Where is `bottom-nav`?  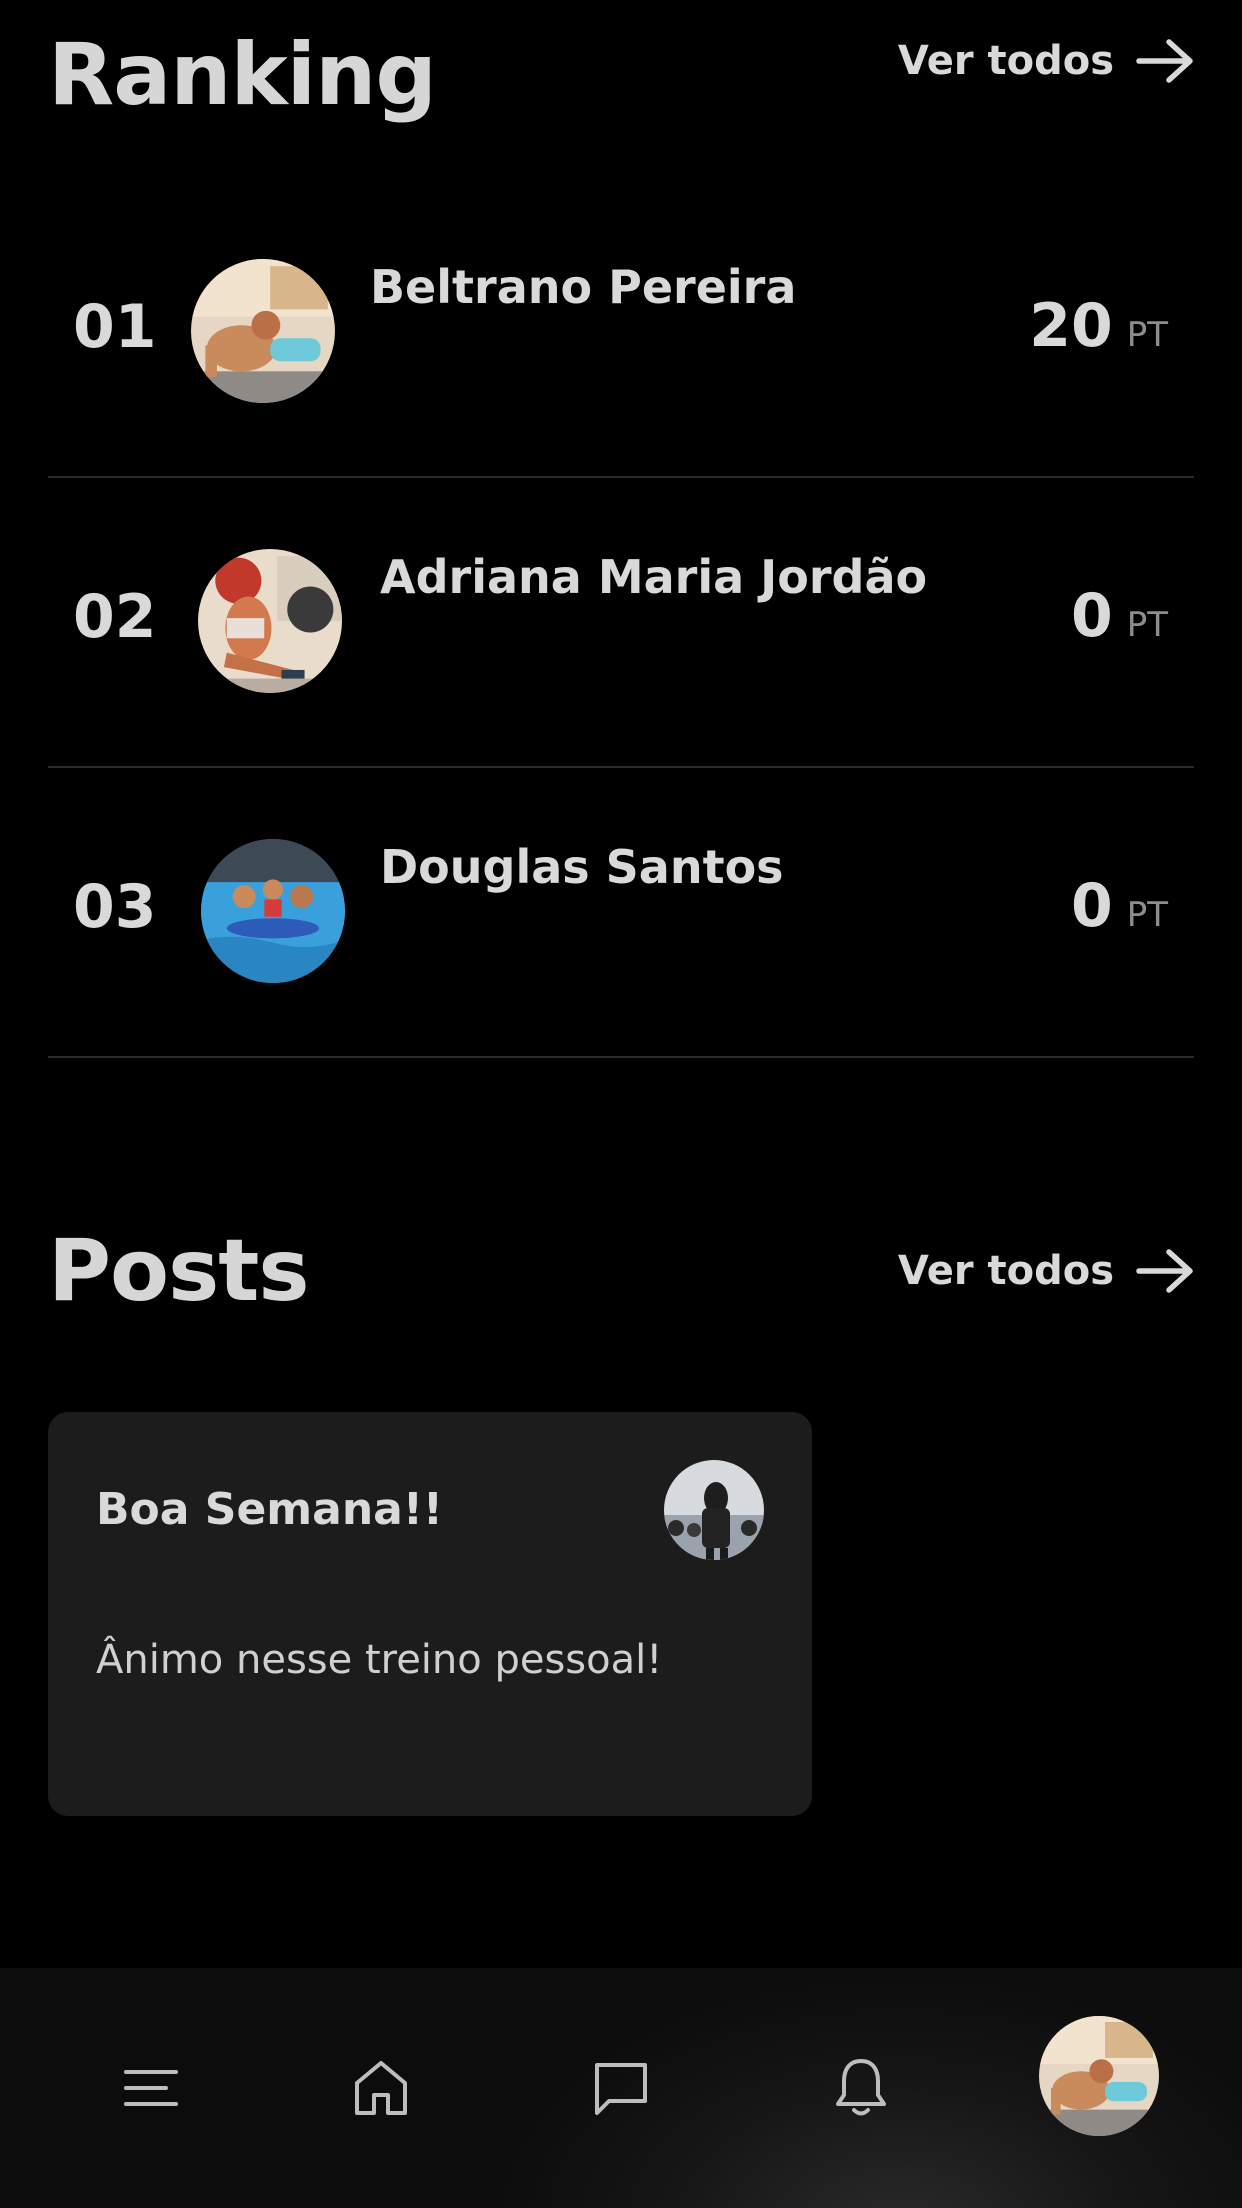 bottom-nav is located at coordinates (621, 2088).